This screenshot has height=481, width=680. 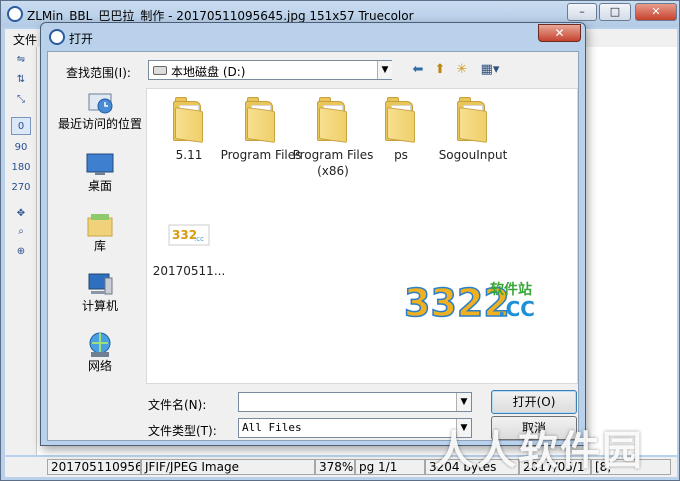 I want to click on app-close-button: ✕, so click(x=656, y=12).